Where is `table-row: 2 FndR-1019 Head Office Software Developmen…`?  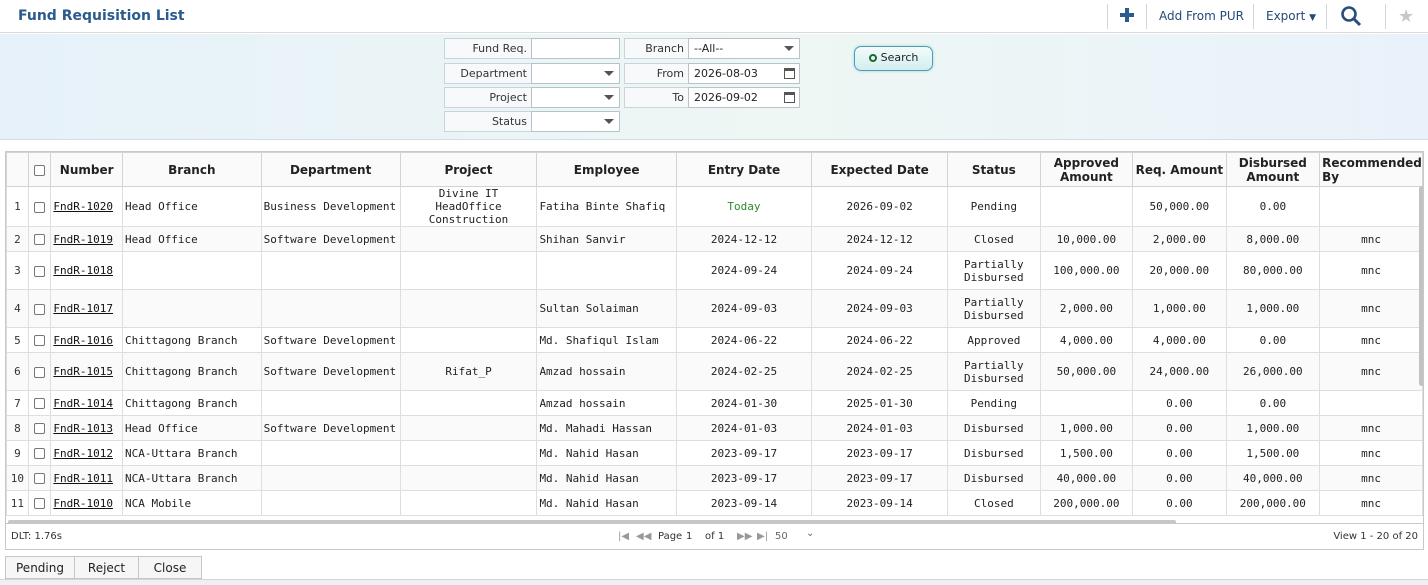 table-row: 2 FndR-1019 Head Office Software Developmen… is located at coordinates (714, 239).